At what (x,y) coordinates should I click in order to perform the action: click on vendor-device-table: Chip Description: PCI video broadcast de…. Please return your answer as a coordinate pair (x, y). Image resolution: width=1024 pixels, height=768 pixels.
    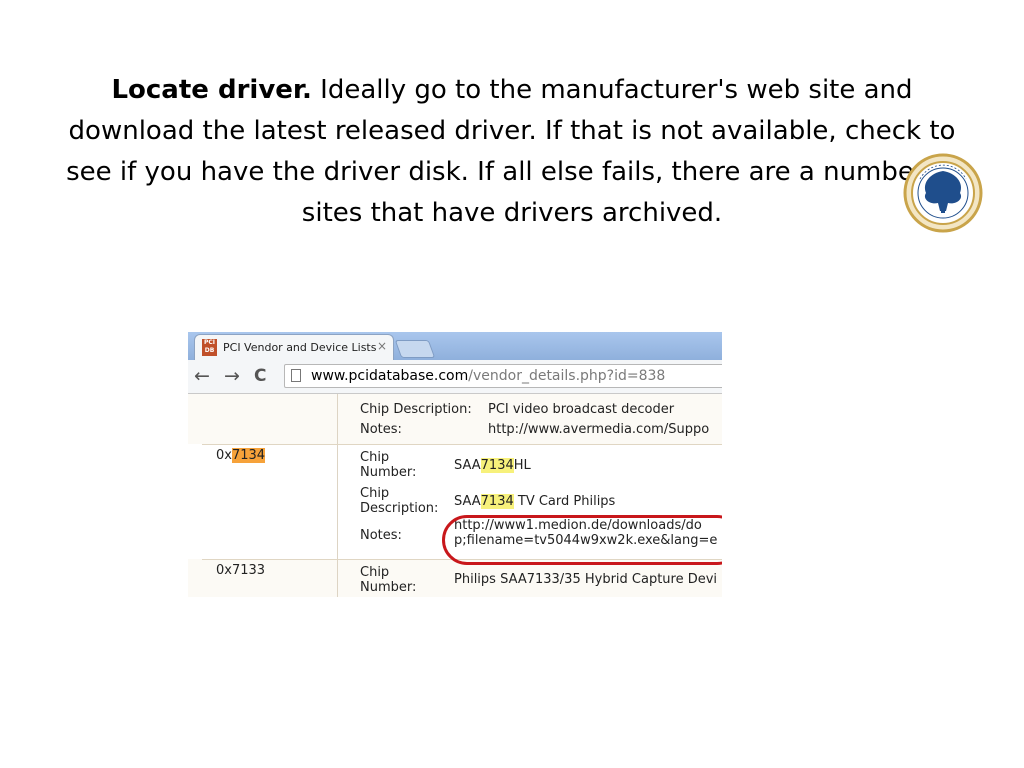
    Looking at the image, I should click on (455, 495).